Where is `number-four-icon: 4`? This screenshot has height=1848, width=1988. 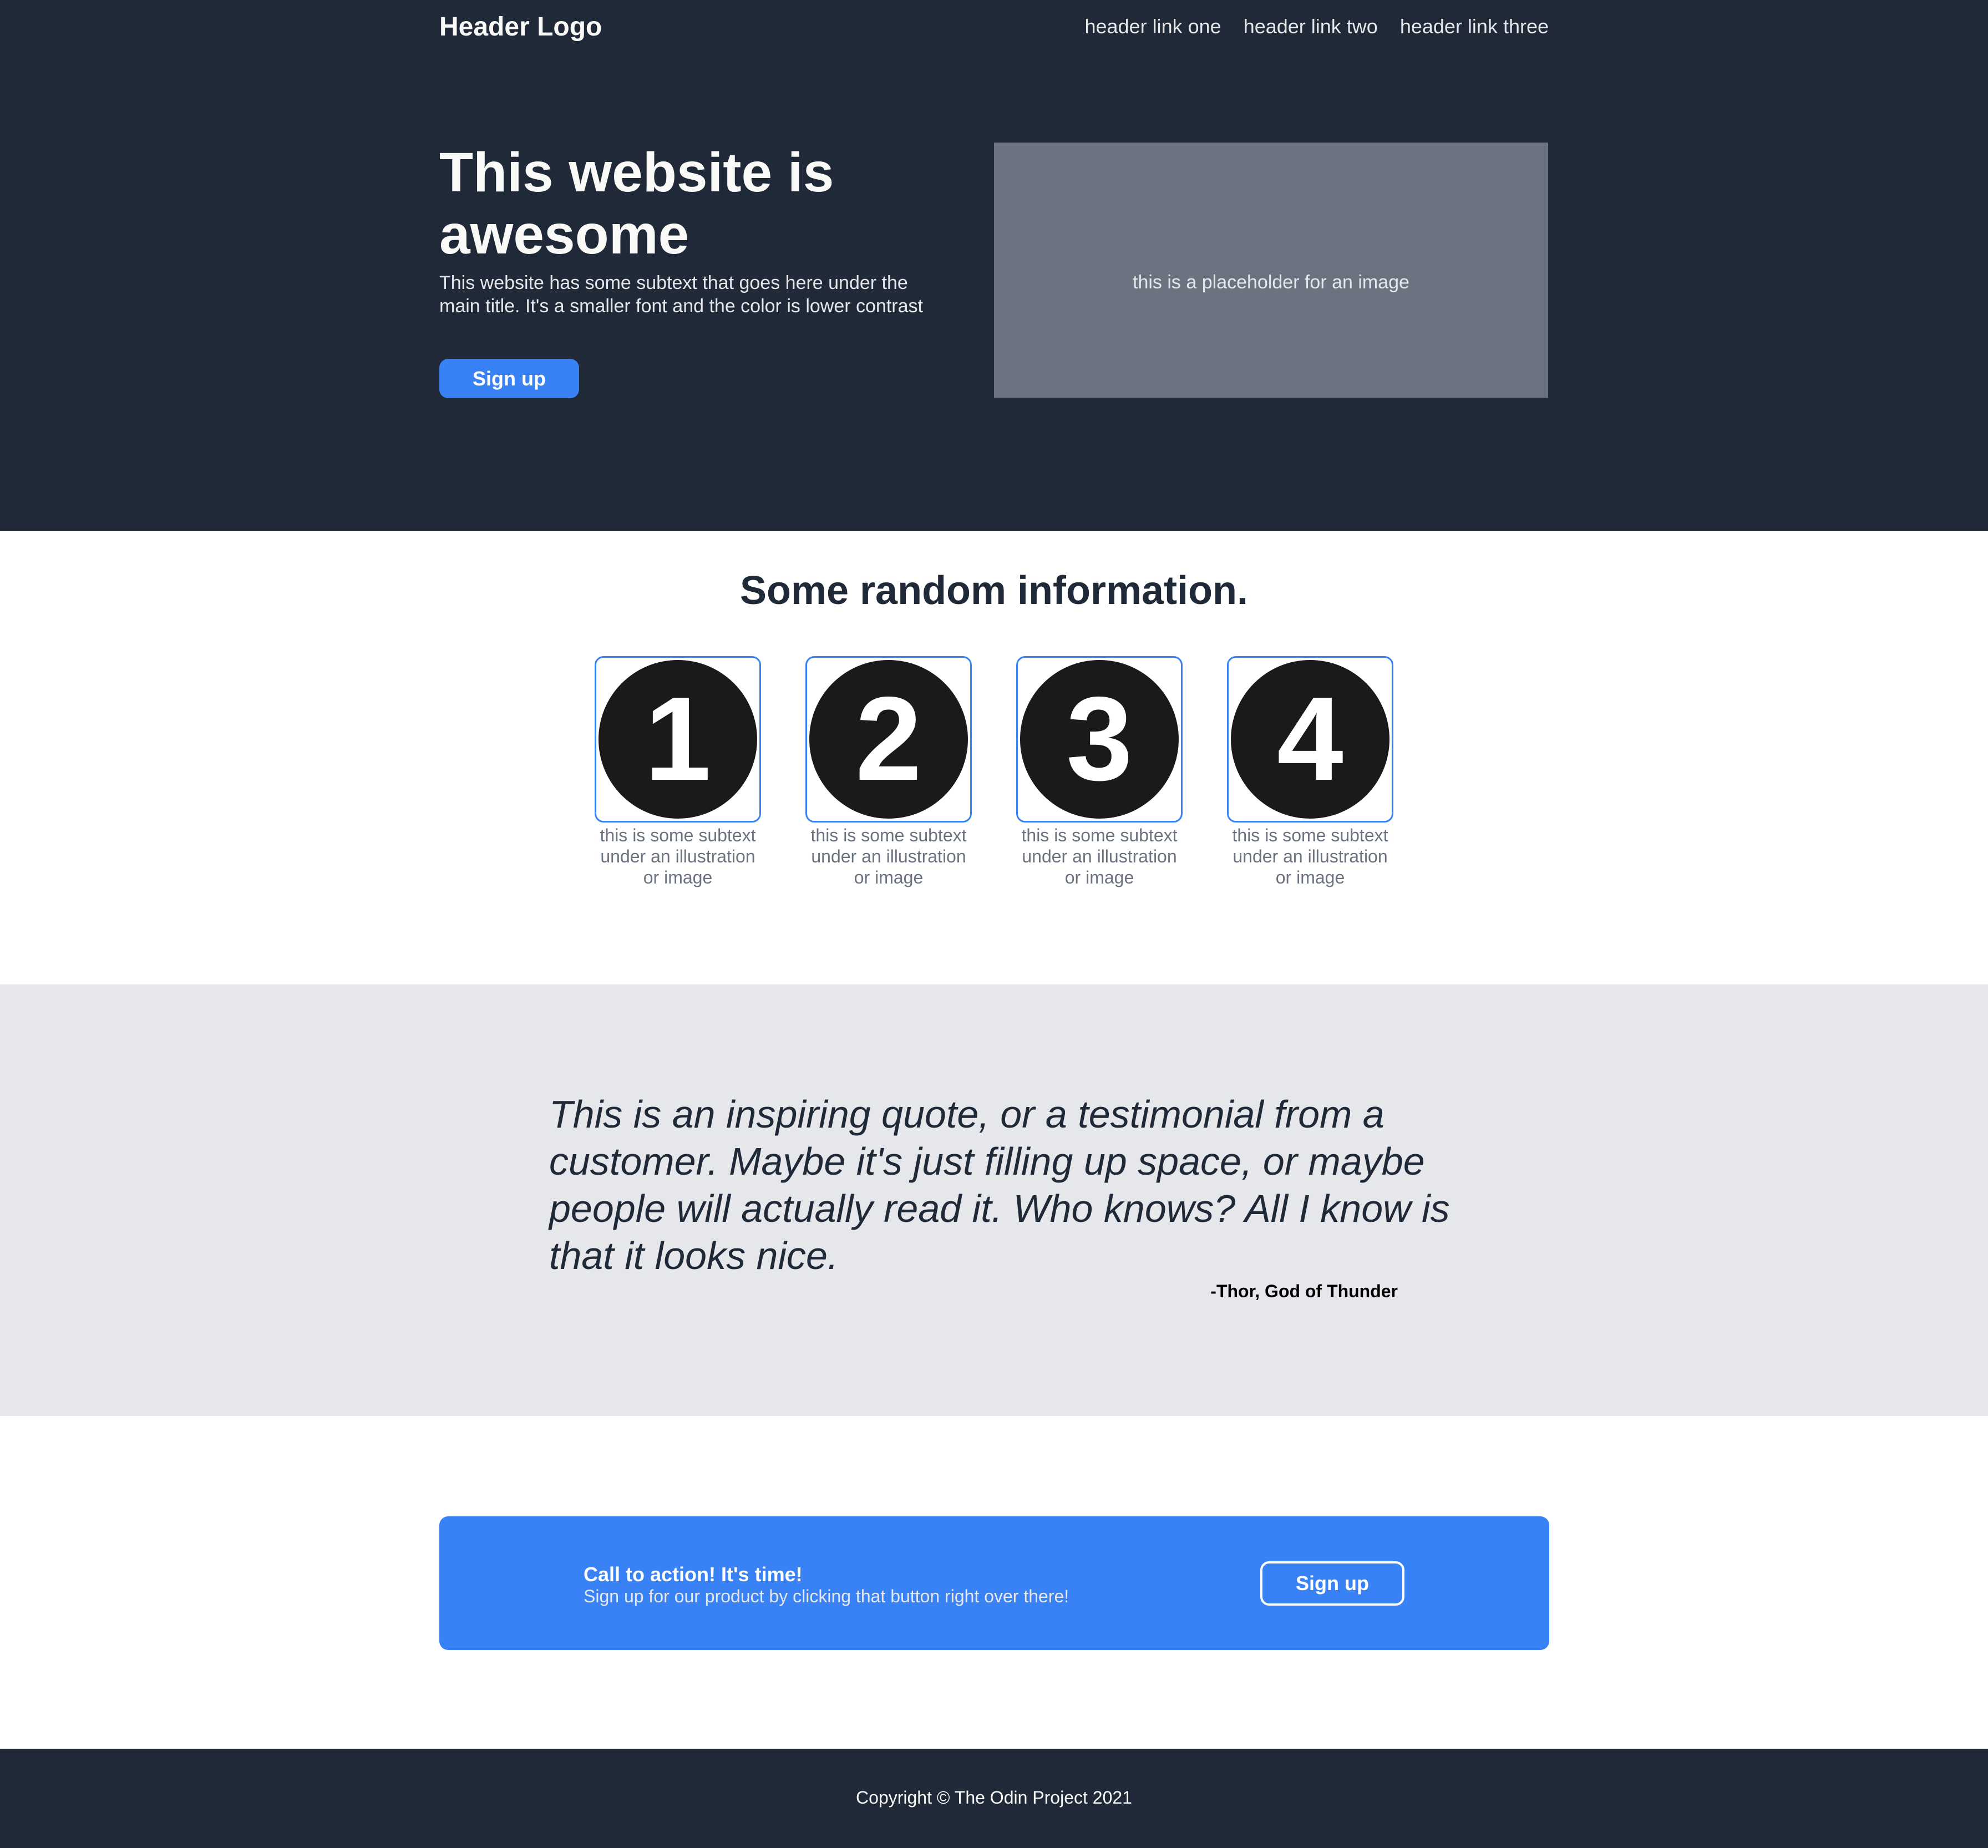 number-four-icon: 4 is located at coordinates (1310, 739).